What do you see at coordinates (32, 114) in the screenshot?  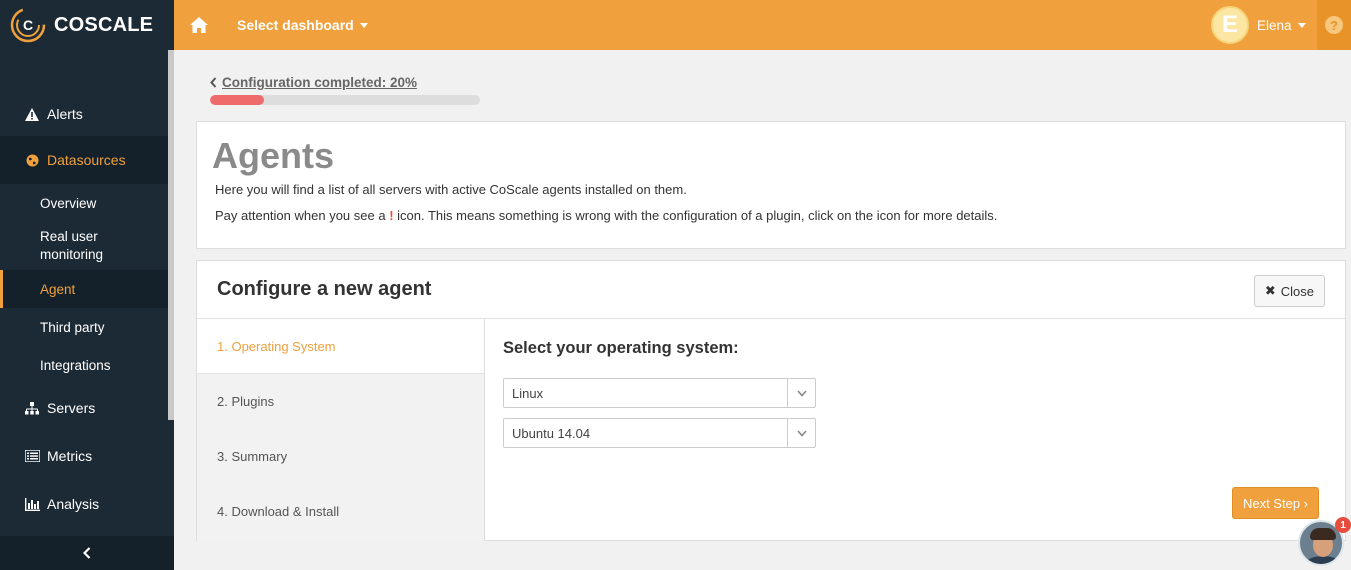 I see `warning-icon` at bounding box center [32, 114].